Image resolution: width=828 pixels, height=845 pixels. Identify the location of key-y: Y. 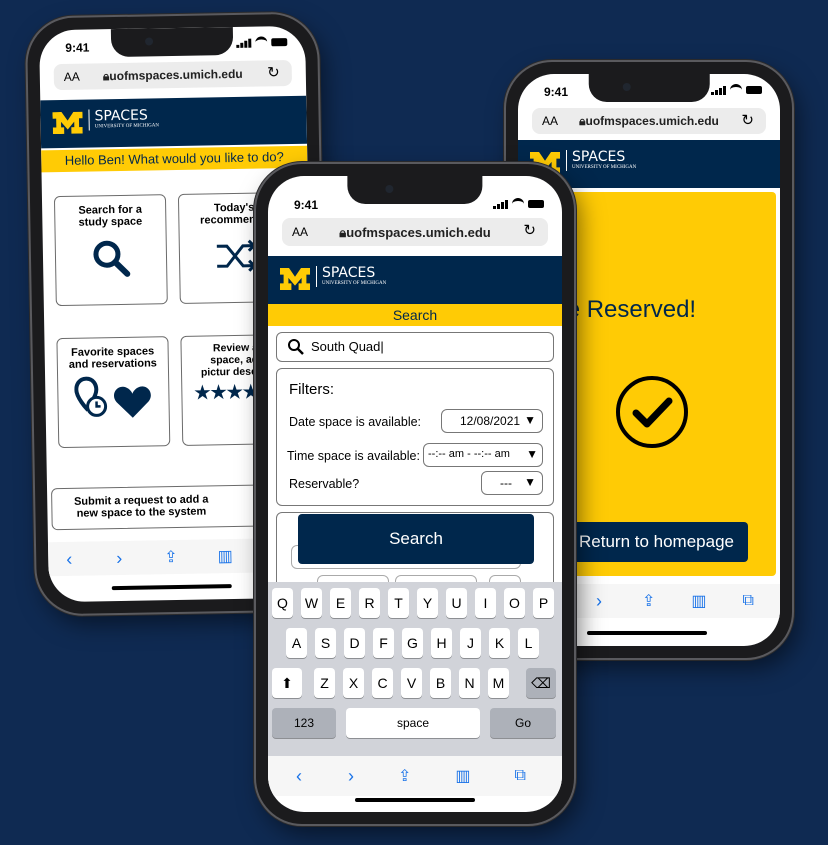
(427, 603).